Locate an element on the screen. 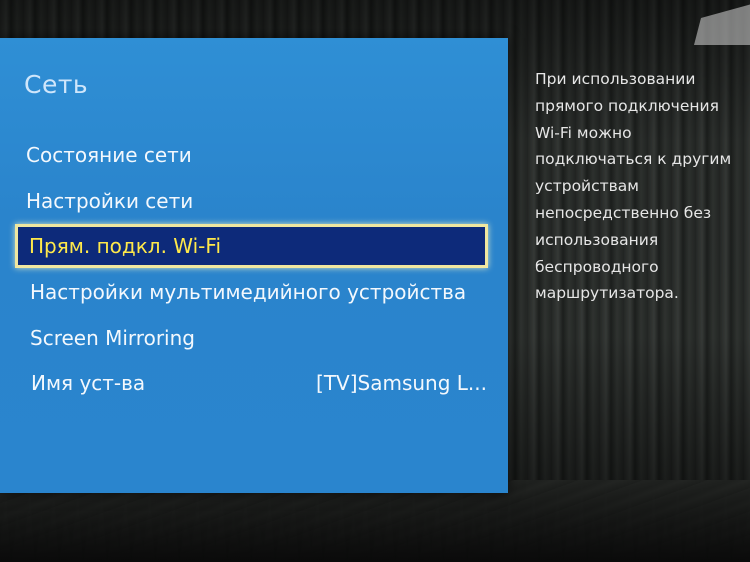 This screenshot has width=750, height=562. menu-item-multimedia-settings: Настройки мультимедийного устройства is located at coordinates (263, 292).